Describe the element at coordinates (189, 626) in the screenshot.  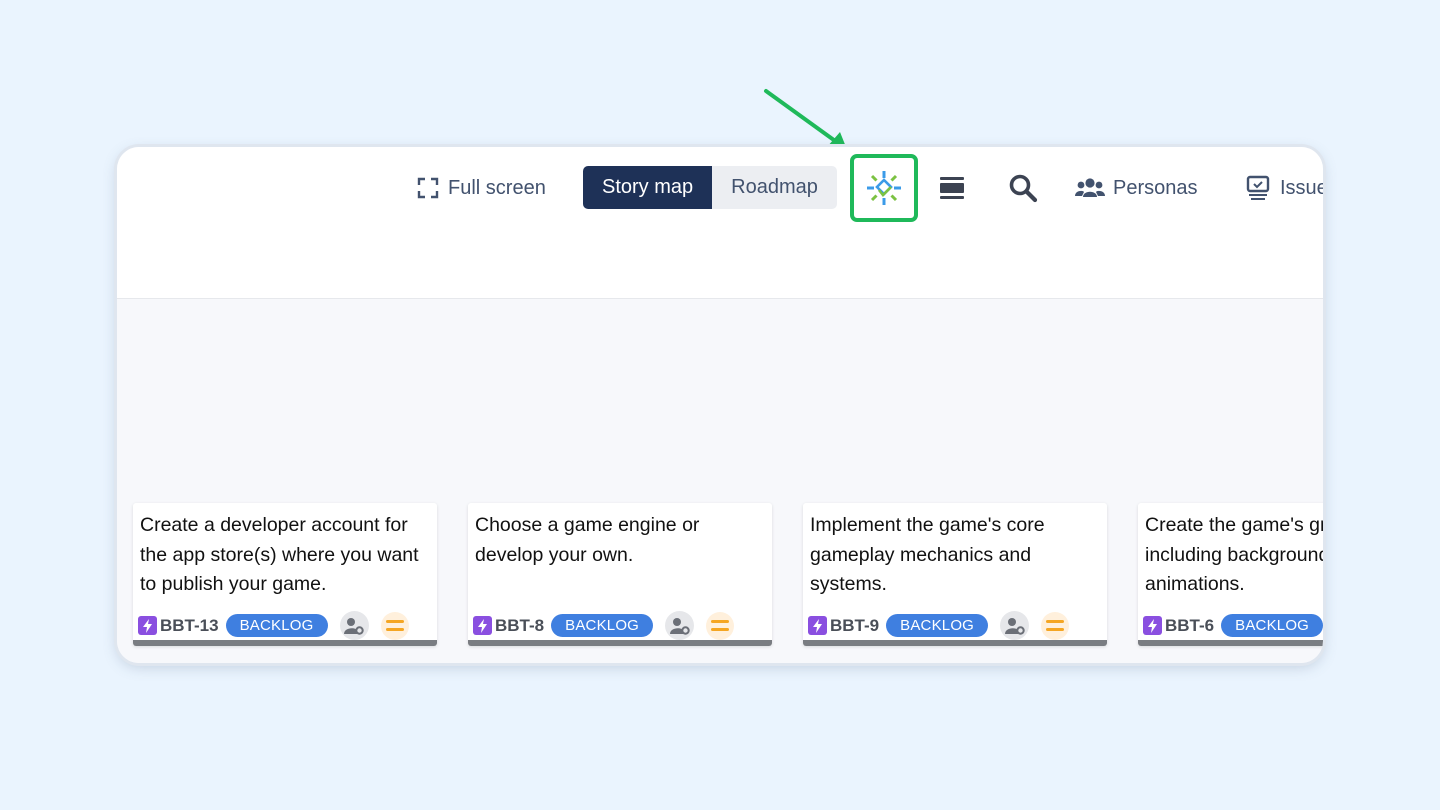
I see `issue-key: BBT-13` at that location.